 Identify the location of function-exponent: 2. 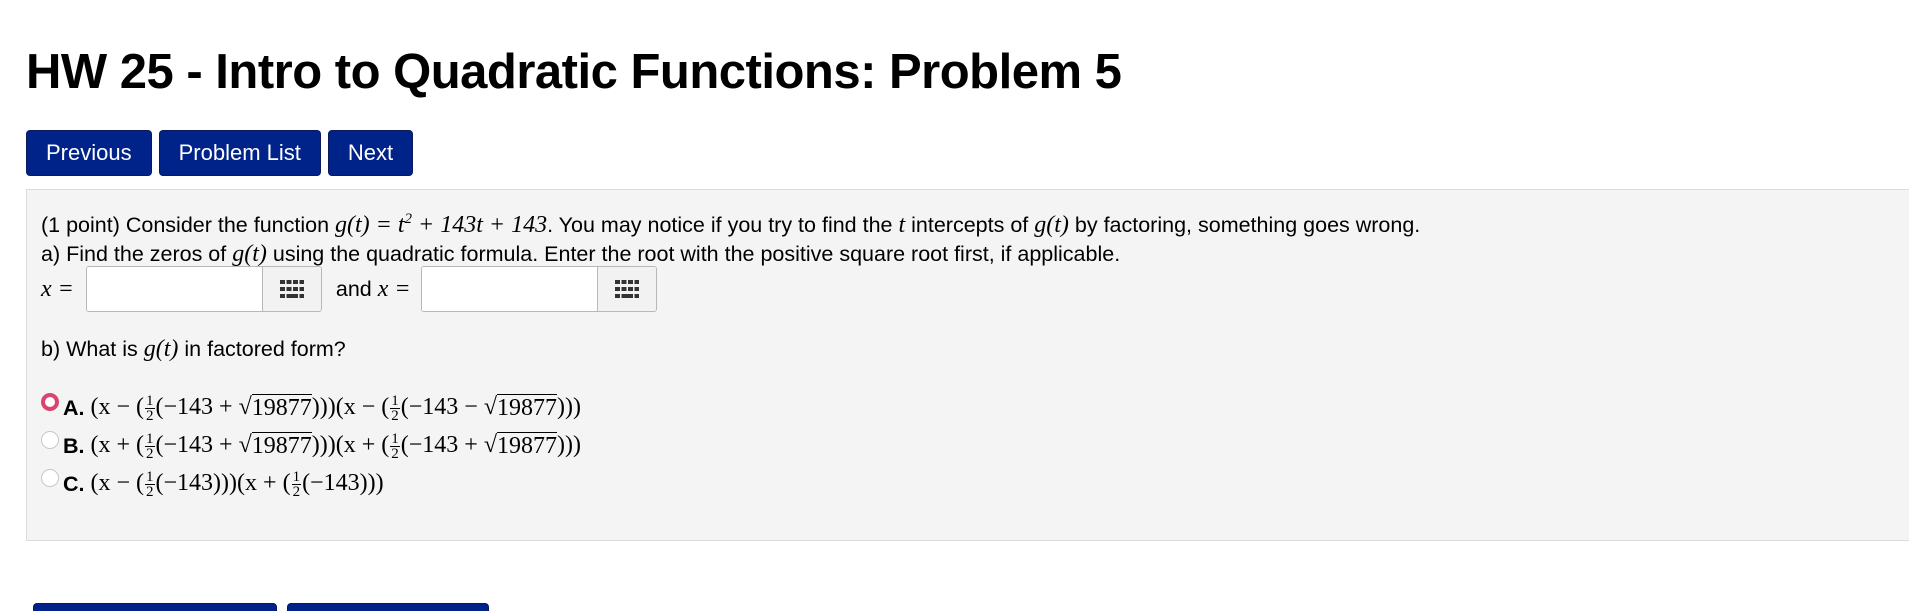
(408, 219).